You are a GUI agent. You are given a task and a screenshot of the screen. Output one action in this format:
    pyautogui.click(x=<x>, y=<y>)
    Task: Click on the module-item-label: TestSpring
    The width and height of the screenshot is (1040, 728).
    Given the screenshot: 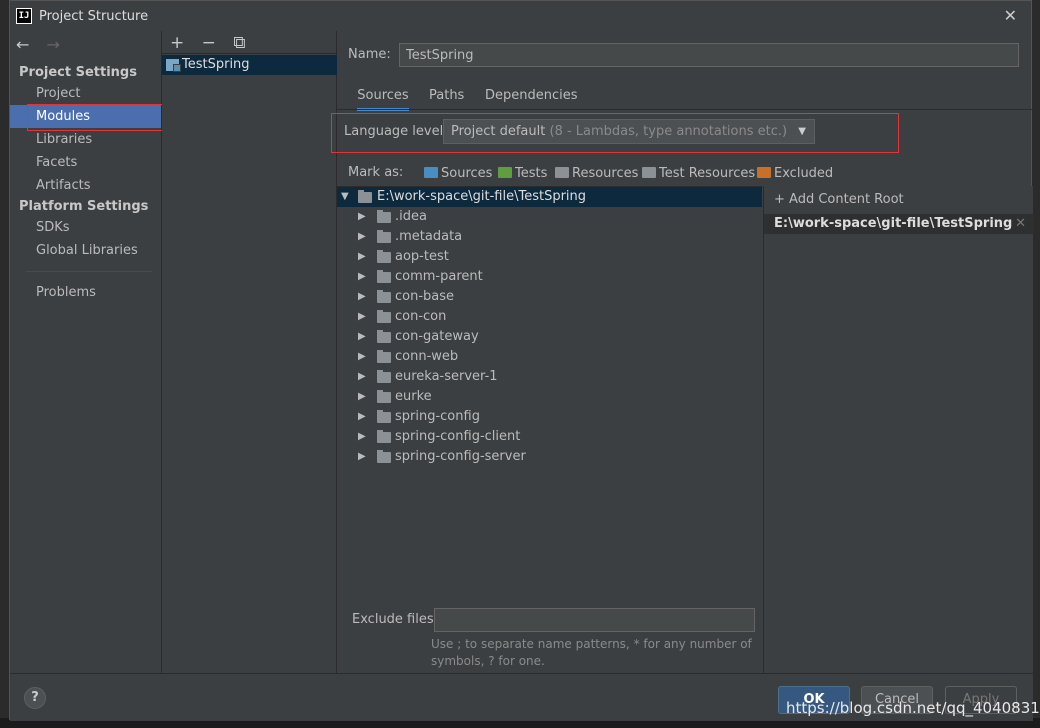 What is the action you would take?
    pyautogui.click(x=216, y=64)
    